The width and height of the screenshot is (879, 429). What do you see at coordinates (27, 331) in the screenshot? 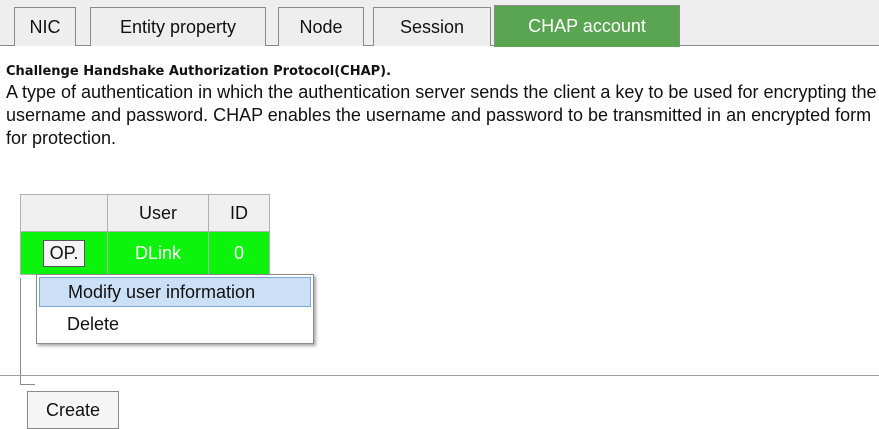
I see `table-border-remainder` at bounding box center [27, 331].